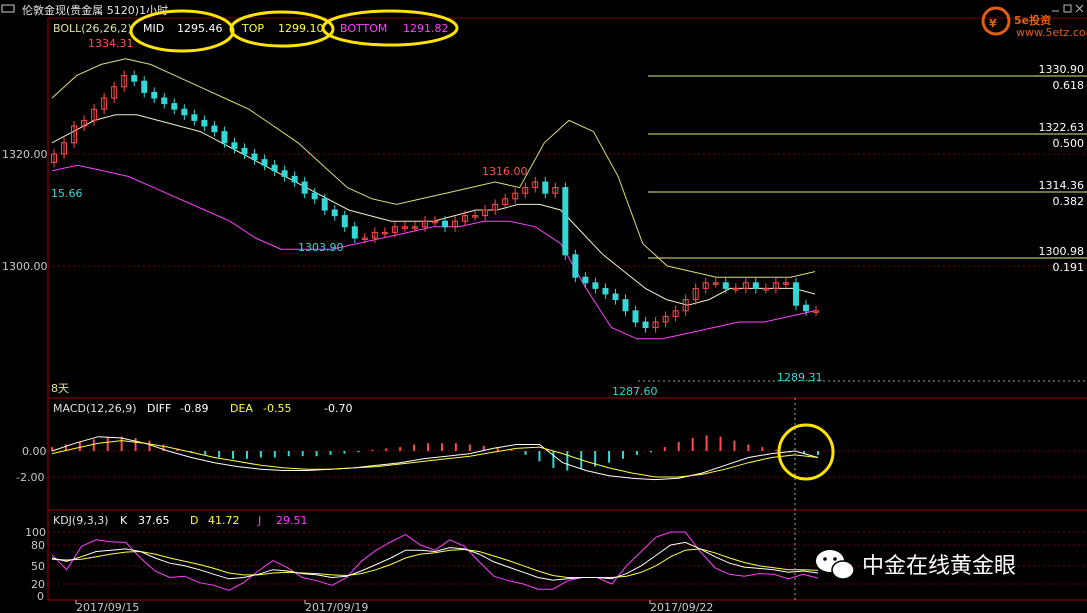 The height and width of the screenshot is (613, 1087). Describe the element at coordinates (25, 154) in the screenshot. I see `y-label-1320: 1320.00` at that location.